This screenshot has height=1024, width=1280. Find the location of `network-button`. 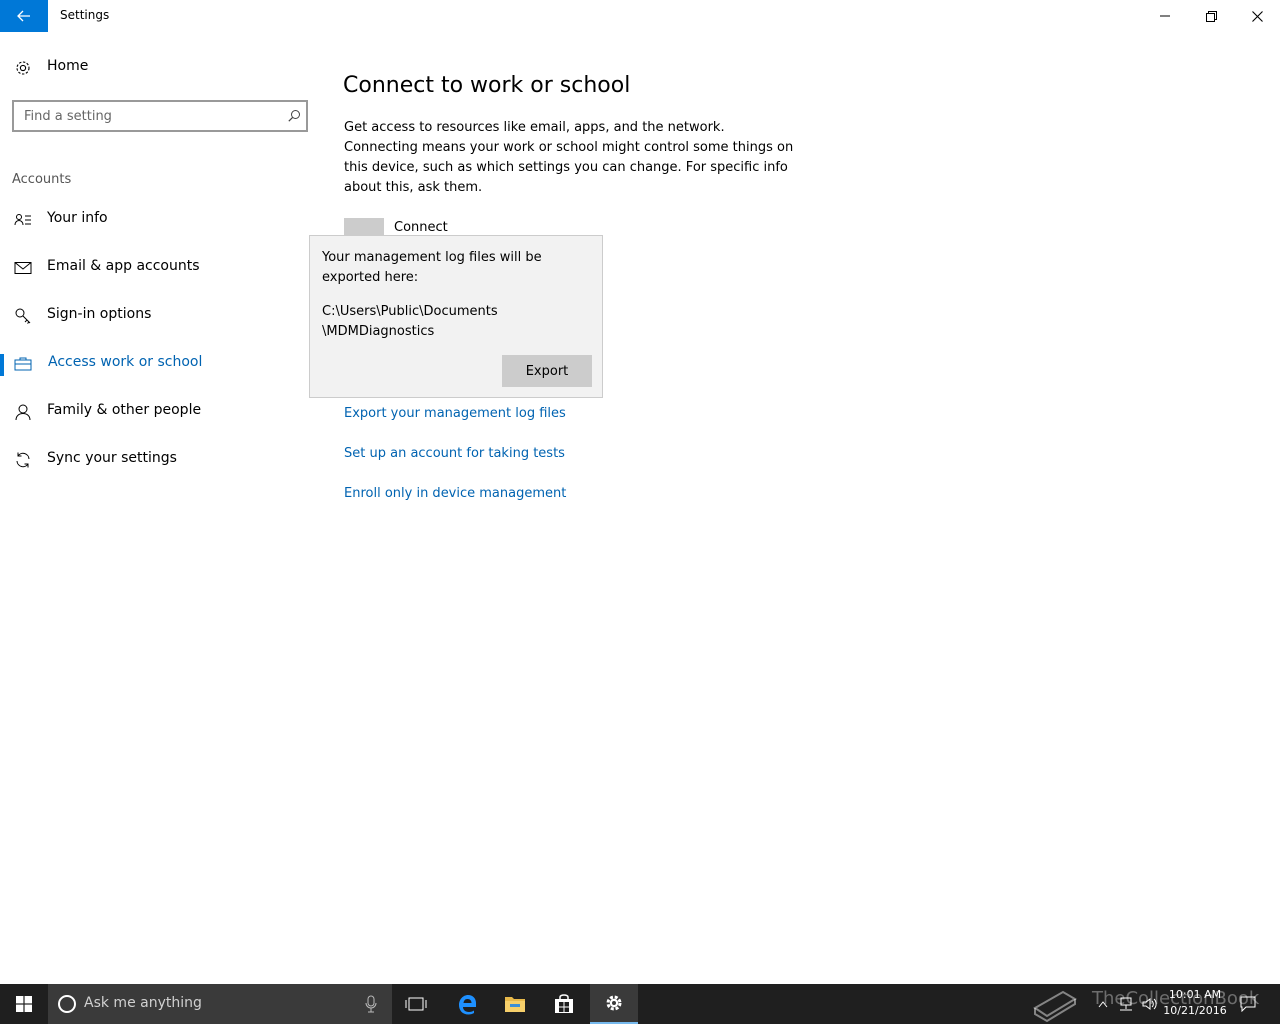

network-button is located at coordinates (1126, 1004).